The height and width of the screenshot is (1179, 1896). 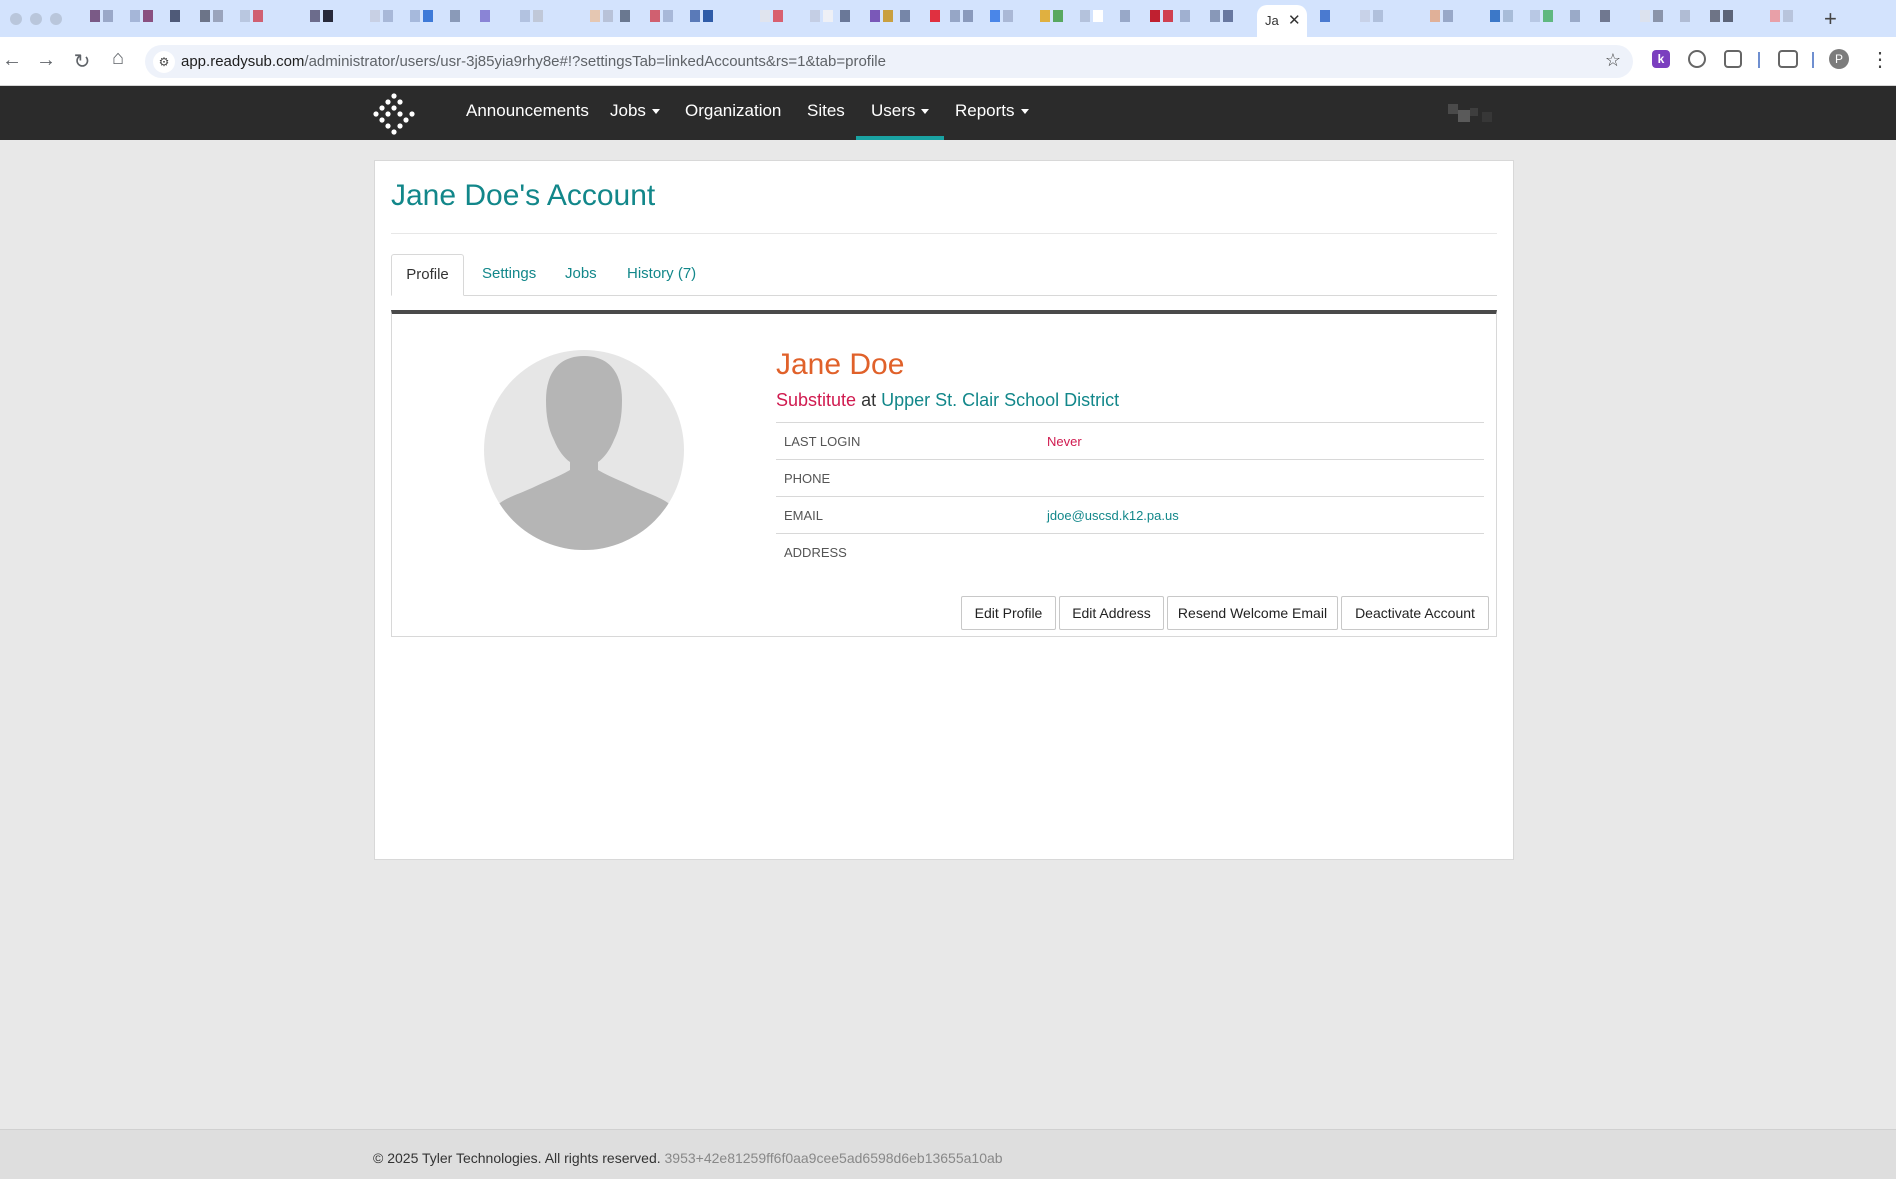 I want to click on reload-icon: ↻, so click(x=82, y=61).